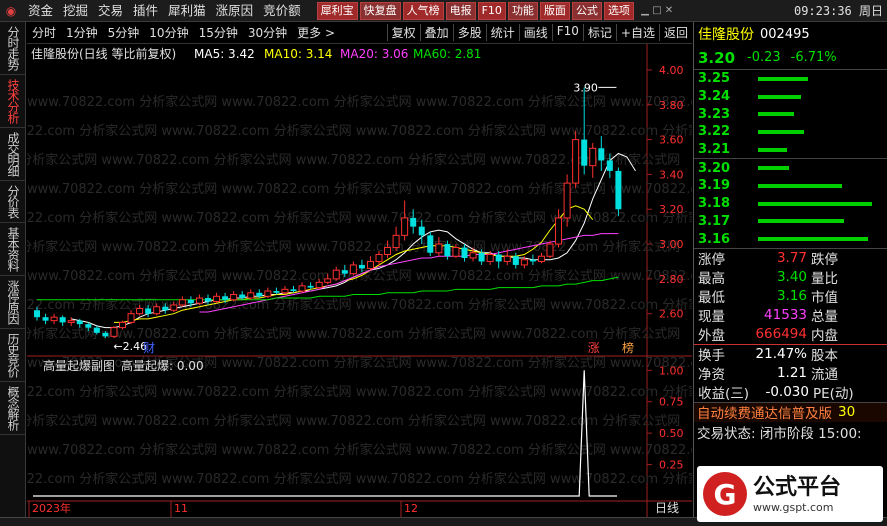  Describe the element at coordinates (423, 10) in the screenshot. I see `quick-button-2: 人气榜` at that location.